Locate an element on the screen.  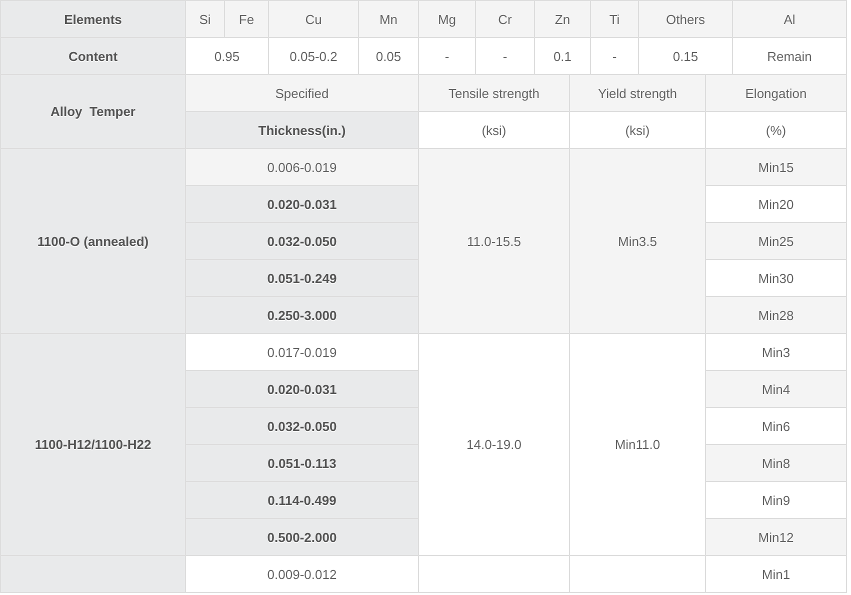
table-cell: 0.500-2.000 is located at coordinates (302, 537).